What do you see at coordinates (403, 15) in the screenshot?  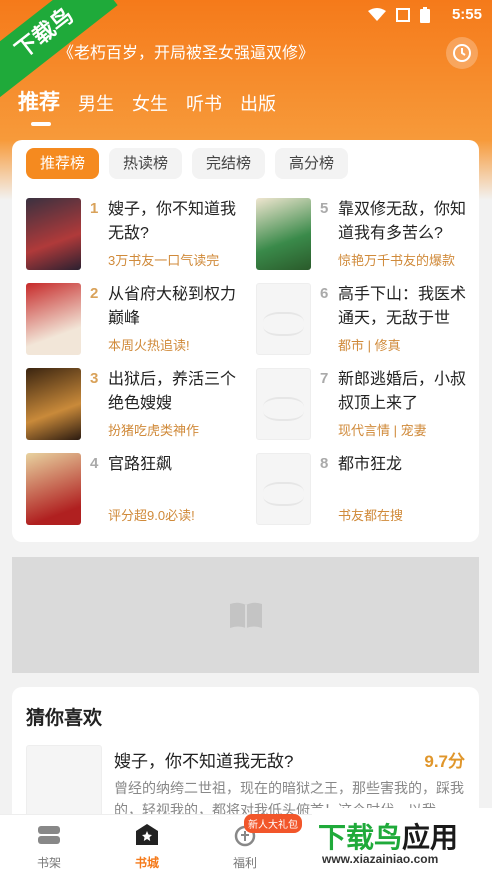 I see `signal-icon` at bounding box center [403, 15].